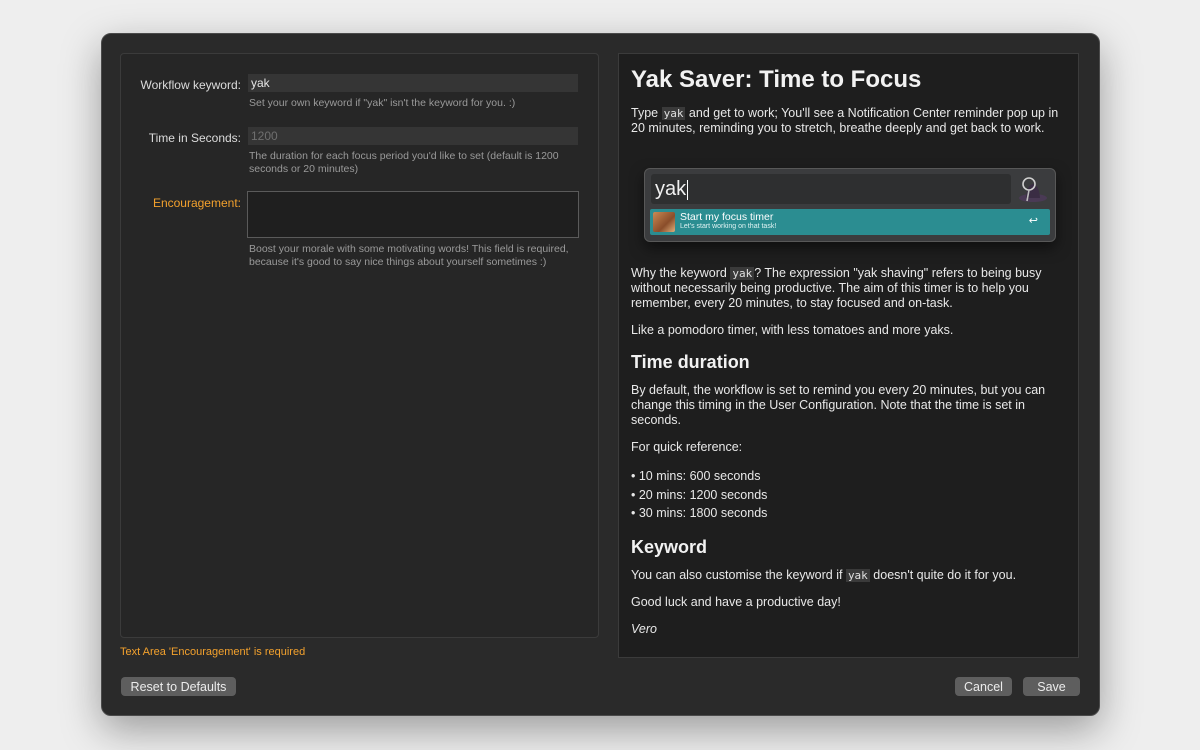  I want to click on keyword-input, so click(413, 83).